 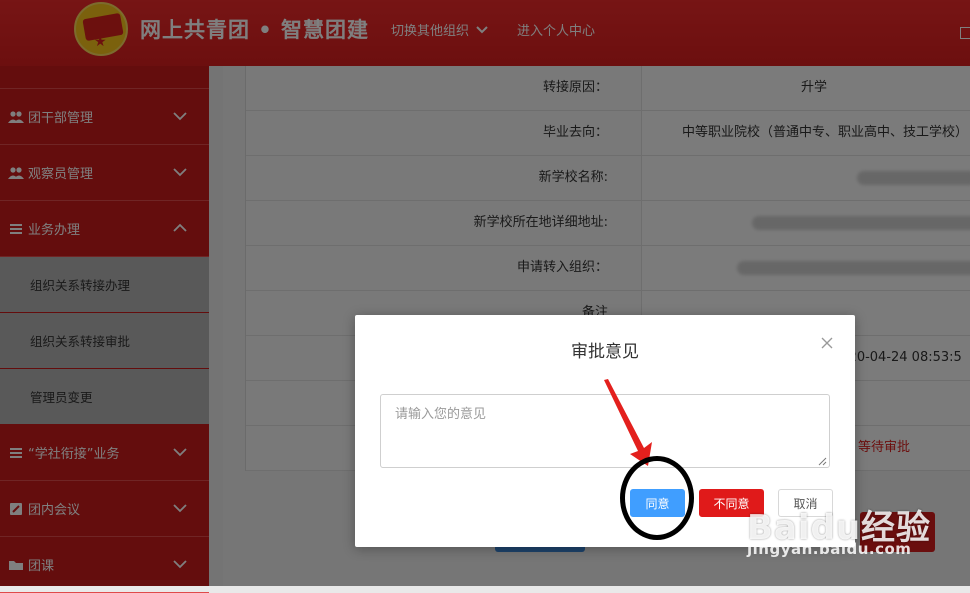 What do you see at coordinates (829, 549) in the screenshot?
I see `watermark-url: jingyan.baidu.com` at bounding box center [829, 549].